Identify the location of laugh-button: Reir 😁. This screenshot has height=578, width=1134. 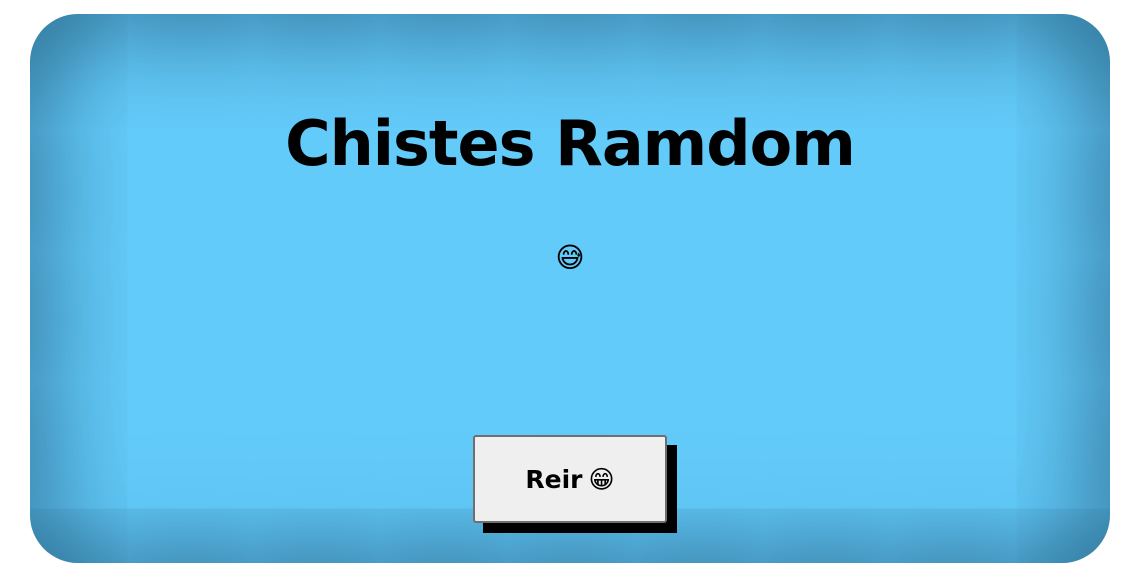
(570, 479).